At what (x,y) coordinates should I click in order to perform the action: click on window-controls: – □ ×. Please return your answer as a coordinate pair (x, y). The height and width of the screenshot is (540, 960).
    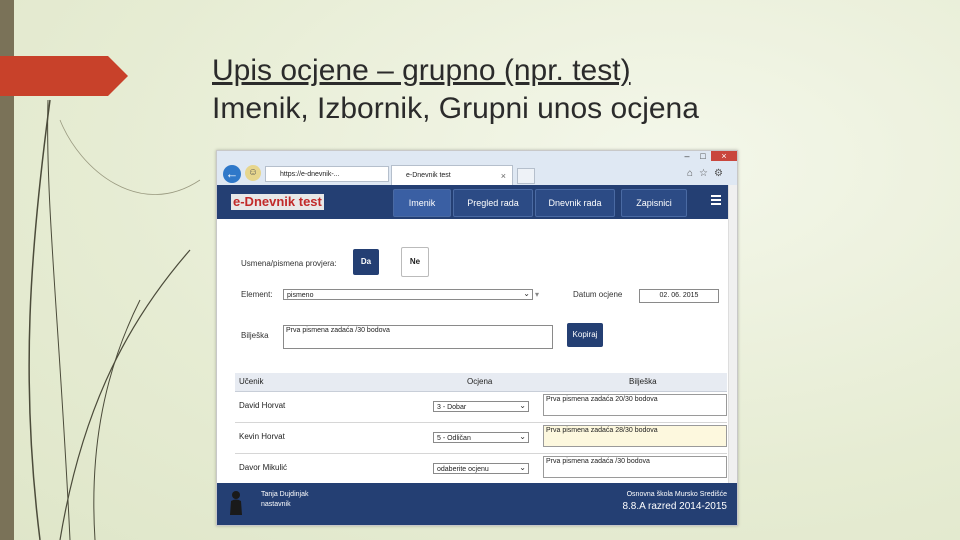
    Looking at the image, I should click on (708, 156).